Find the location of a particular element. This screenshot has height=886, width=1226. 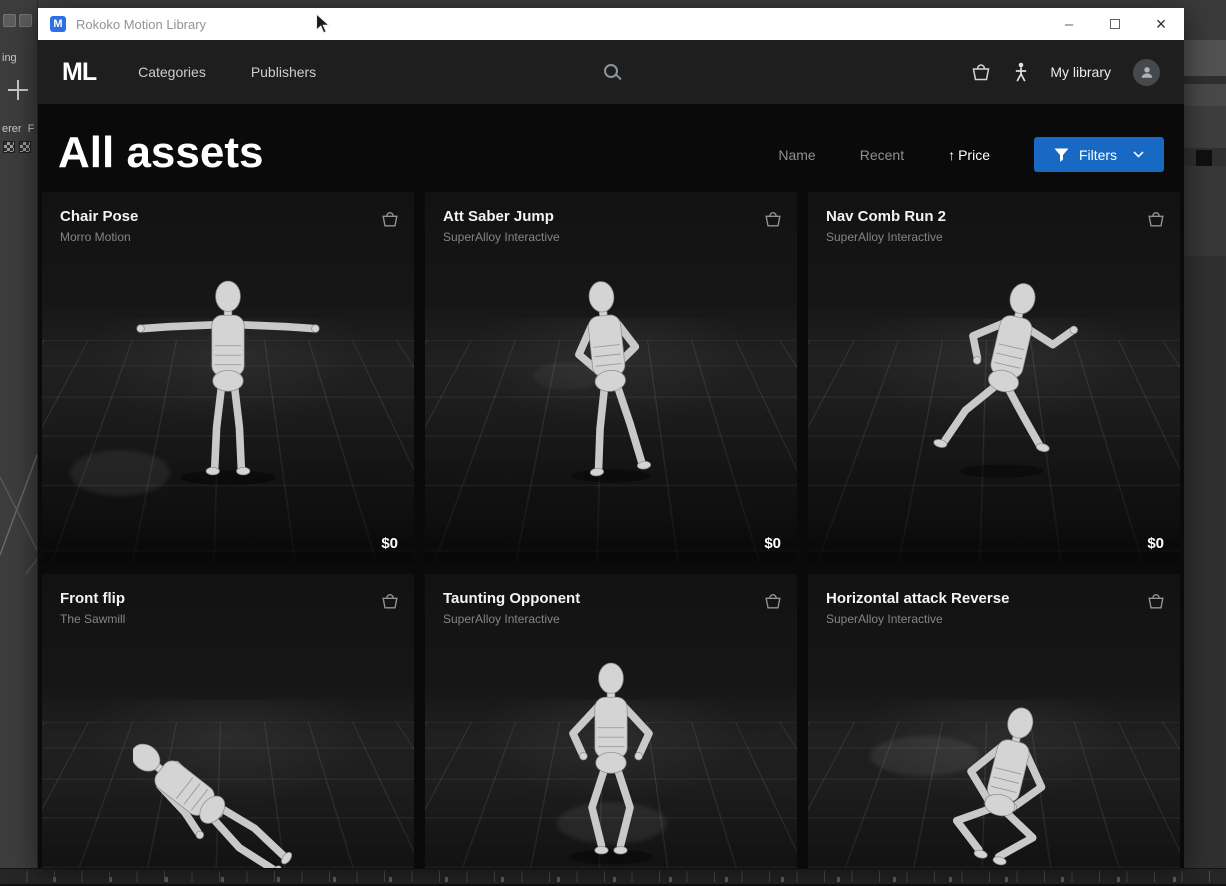

mouse-cursor is located at coordinates (323, 23).